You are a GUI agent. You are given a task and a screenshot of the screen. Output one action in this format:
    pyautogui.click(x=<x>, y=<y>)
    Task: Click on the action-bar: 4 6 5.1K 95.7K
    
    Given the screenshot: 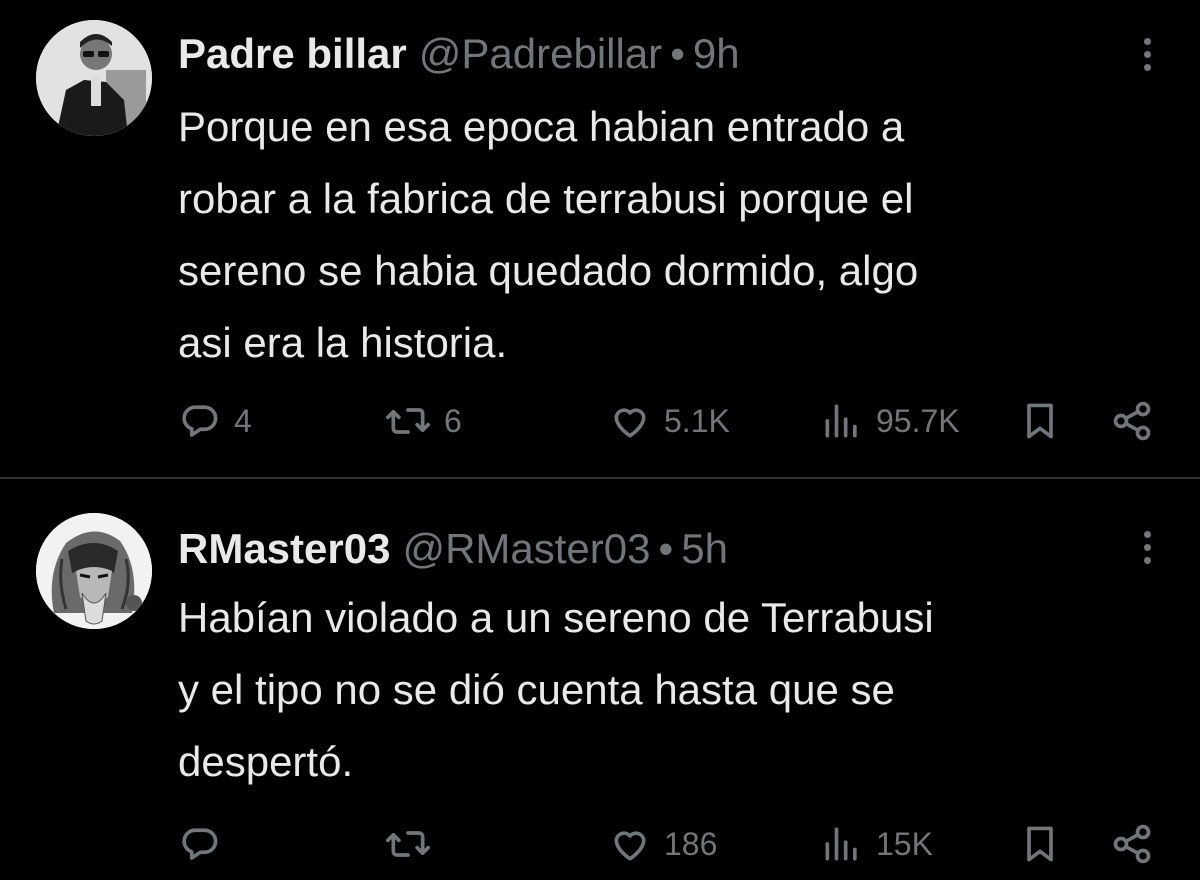 What is the action you would take?
    pyautogui.click(x=600, y=421)
    